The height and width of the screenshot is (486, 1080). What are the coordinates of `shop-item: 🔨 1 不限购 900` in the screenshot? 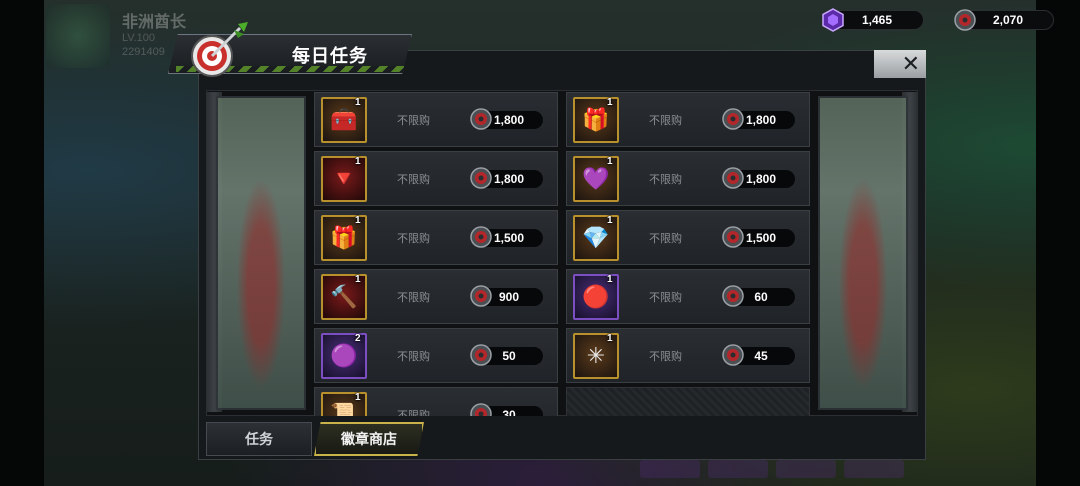 It's located at (436, 296).